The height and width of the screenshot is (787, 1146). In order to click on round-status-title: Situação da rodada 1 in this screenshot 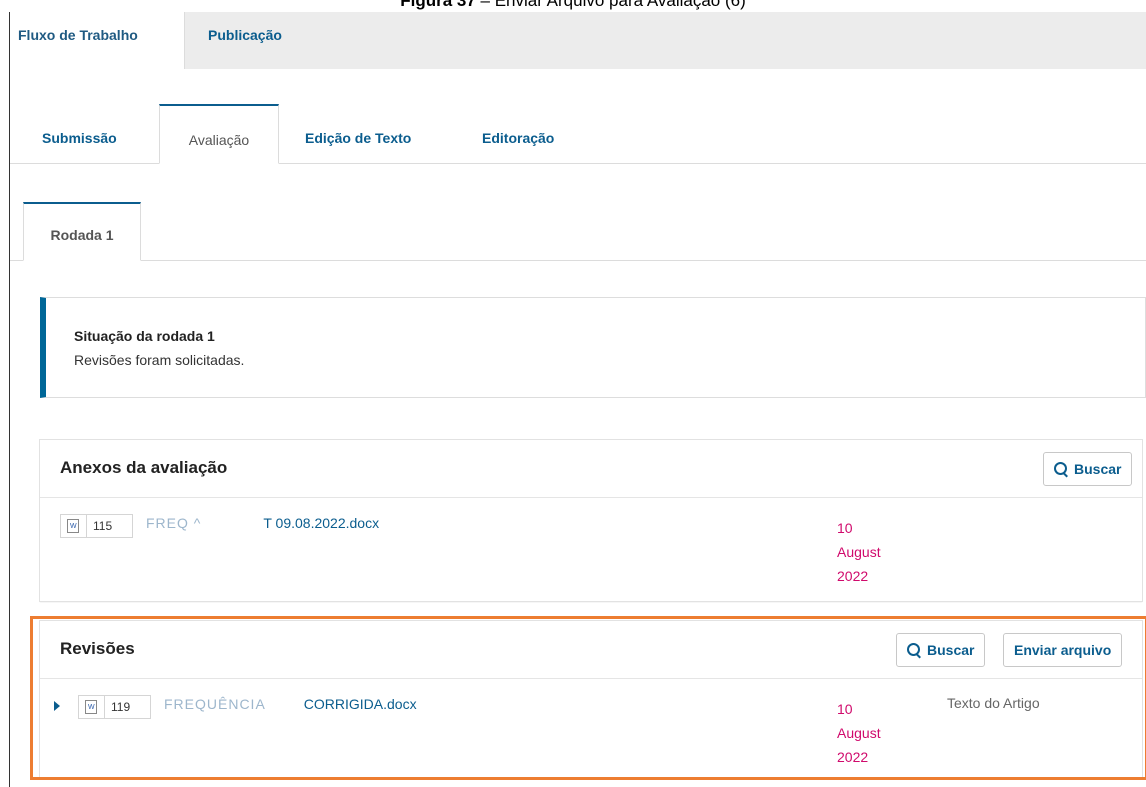, I will do `click(144, 336)`.